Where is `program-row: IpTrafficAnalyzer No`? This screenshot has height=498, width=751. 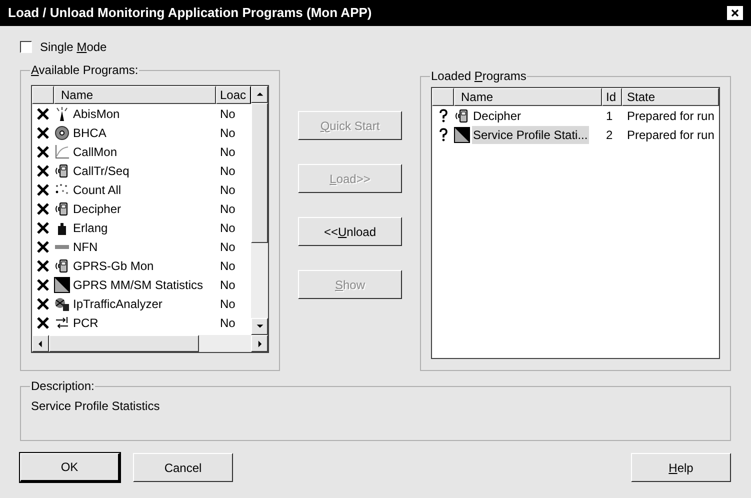 program-row: IpTrafficAnalyzer No is located at coordinates (141, 303).